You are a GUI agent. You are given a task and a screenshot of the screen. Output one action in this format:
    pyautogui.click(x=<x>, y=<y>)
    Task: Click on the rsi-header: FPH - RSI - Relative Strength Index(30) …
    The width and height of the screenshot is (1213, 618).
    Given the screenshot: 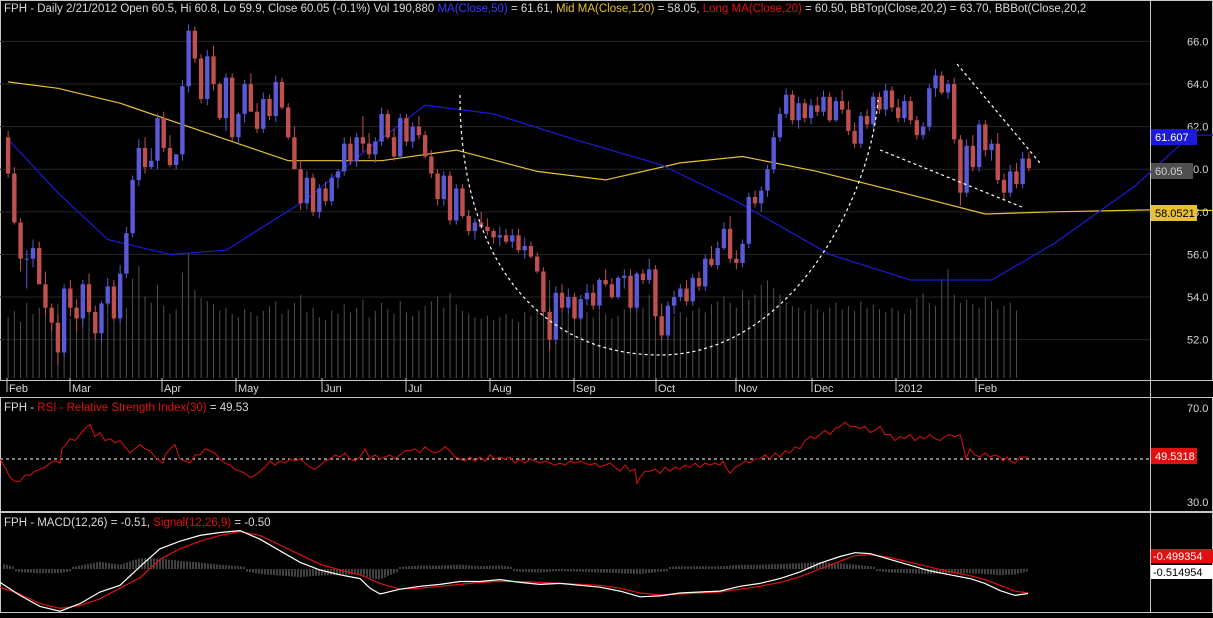 What is the action you would take?
    pyautogui.click(x=126, y=408)
    